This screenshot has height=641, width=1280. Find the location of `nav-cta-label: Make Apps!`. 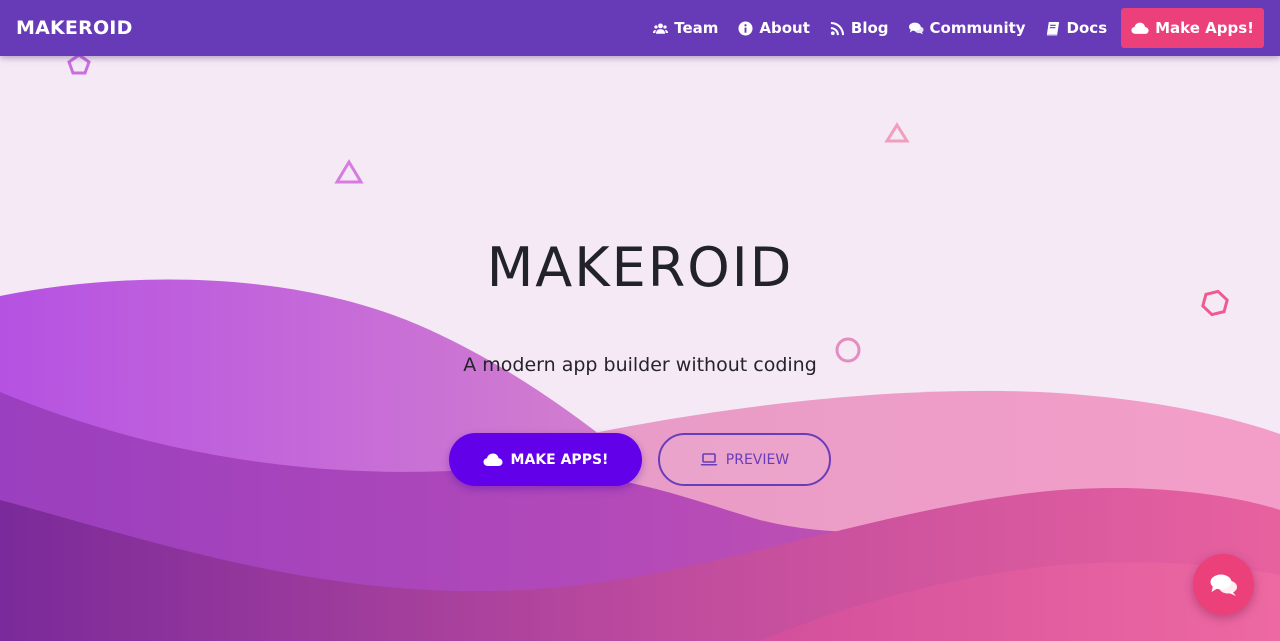

nav-cta-label: Make Apps! is located at coordinates (1204, 28).